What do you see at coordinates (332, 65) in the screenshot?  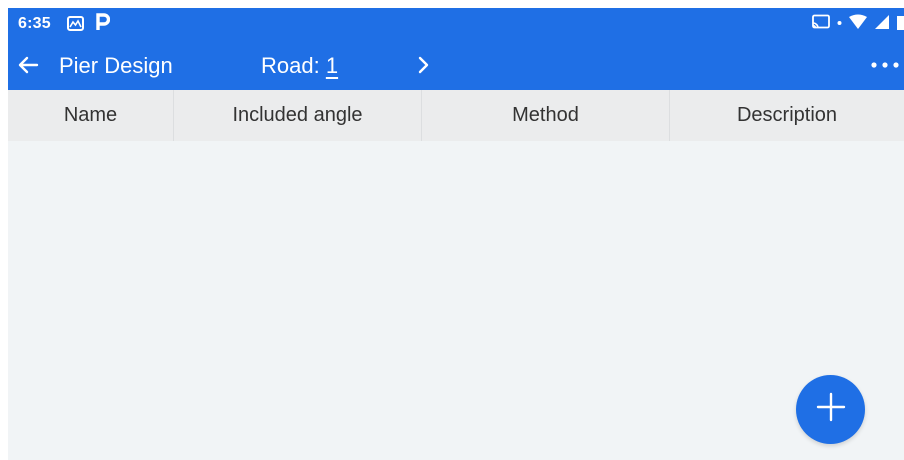 I see `road-value: 1` at bounding box center [332, 65].